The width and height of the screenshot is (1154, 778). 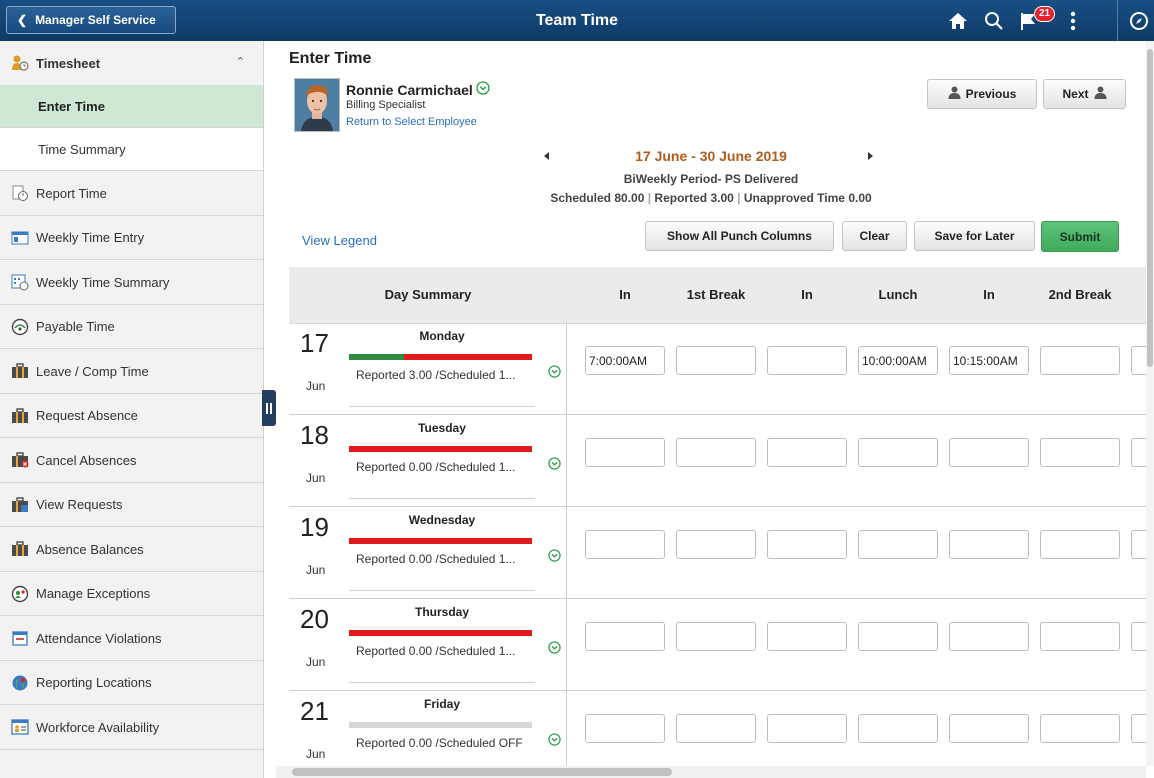 What do you see at coordinates (131, 416) in the screenshot?
I see `sidebar-item-request-absence: Request Absence` at bounding box center [131, 416].